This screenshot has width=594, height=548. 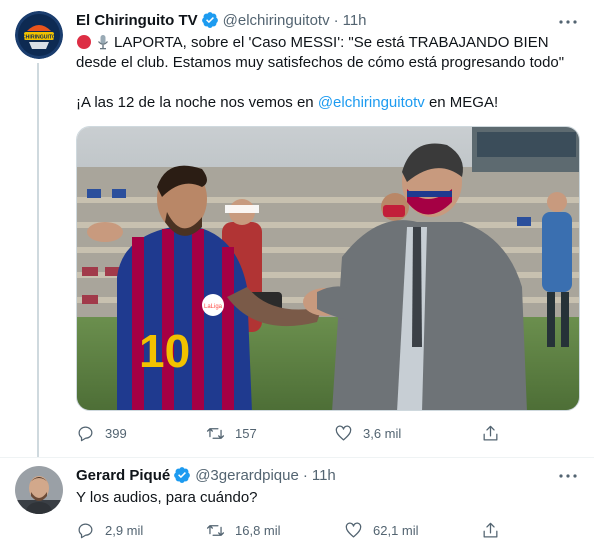 What do you see at coordinates (164, 351) in the screenshot?
I see `shirt-number: 10` at bounding box center [164, 351].